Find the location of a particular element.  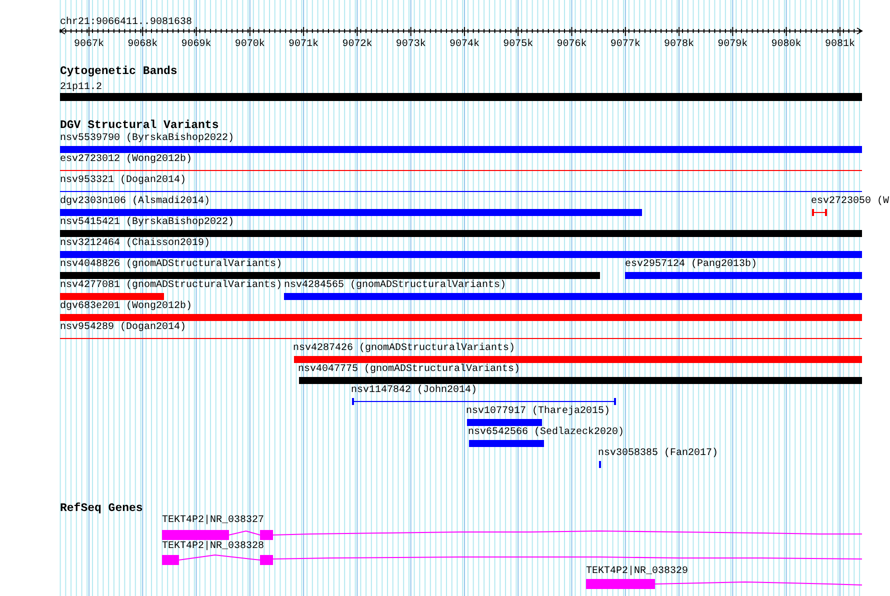

variant-label: dgv683e201 (Wong2012b) is located at coordinates (126, 306).